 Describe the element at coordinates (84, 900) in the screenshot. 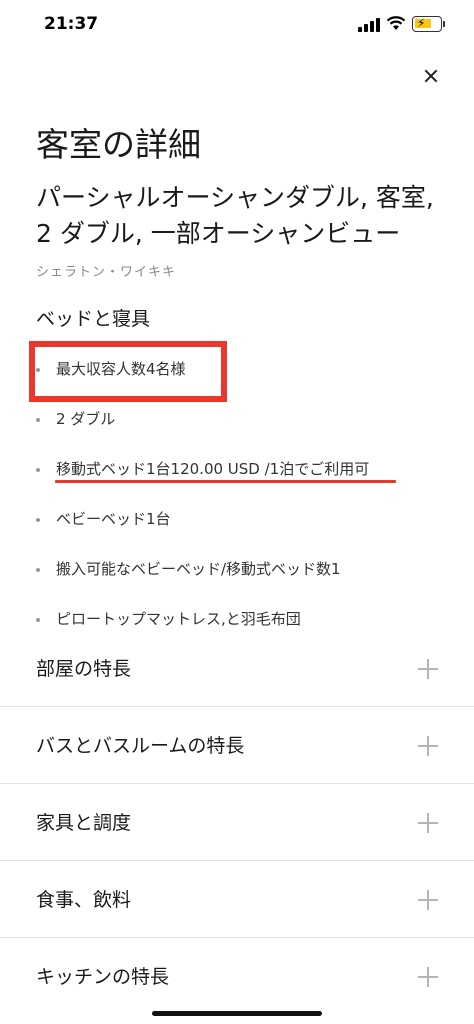

I see `accordion-label: 食事、飲料` at that location.